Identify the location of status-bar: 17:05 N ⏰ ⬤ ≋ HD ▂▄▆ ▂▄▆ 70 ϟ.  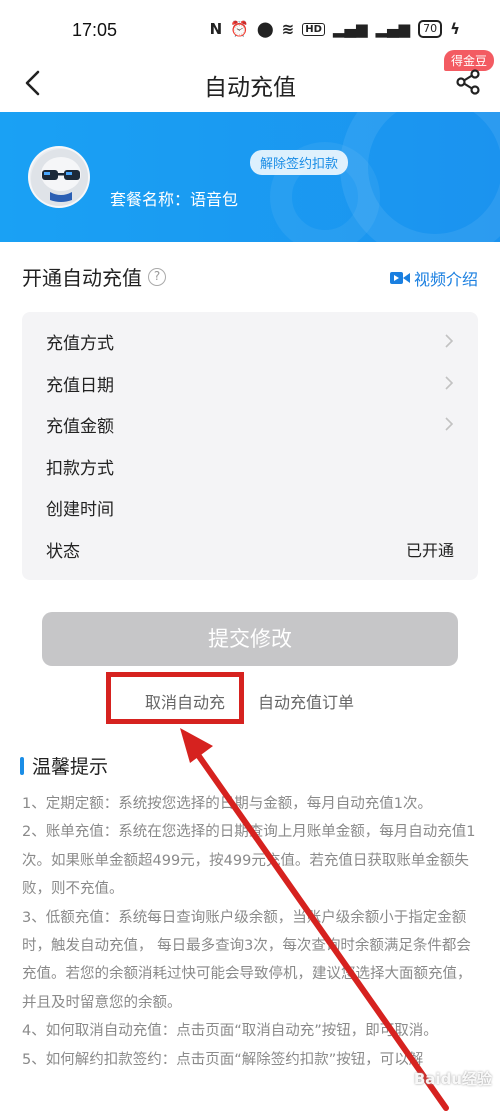
(250, 31).